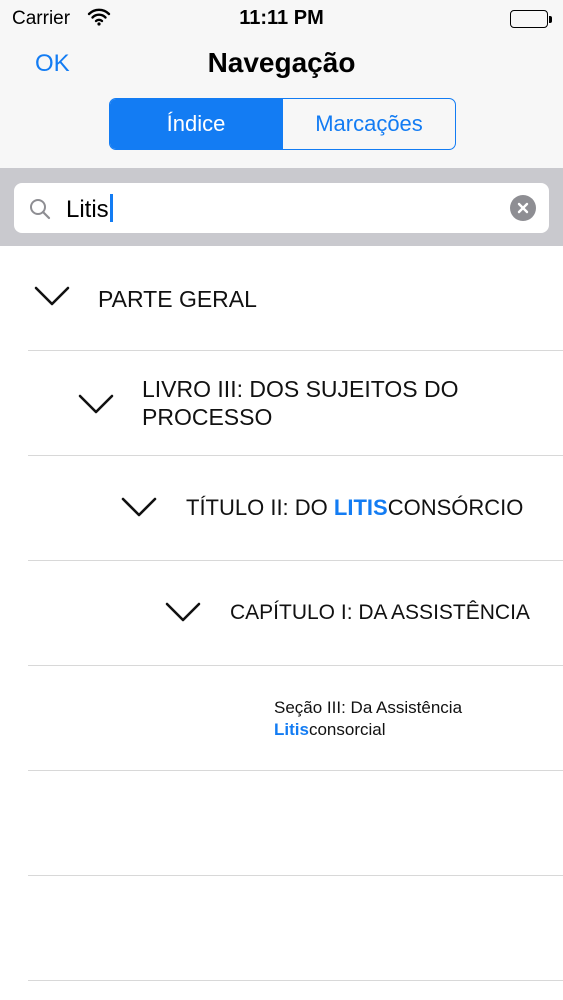 The image size is (563, 1000). Describe the element at coordinates (368, 124) in the screenshot. I see `segment-marcacoes: Marcações` at that location.